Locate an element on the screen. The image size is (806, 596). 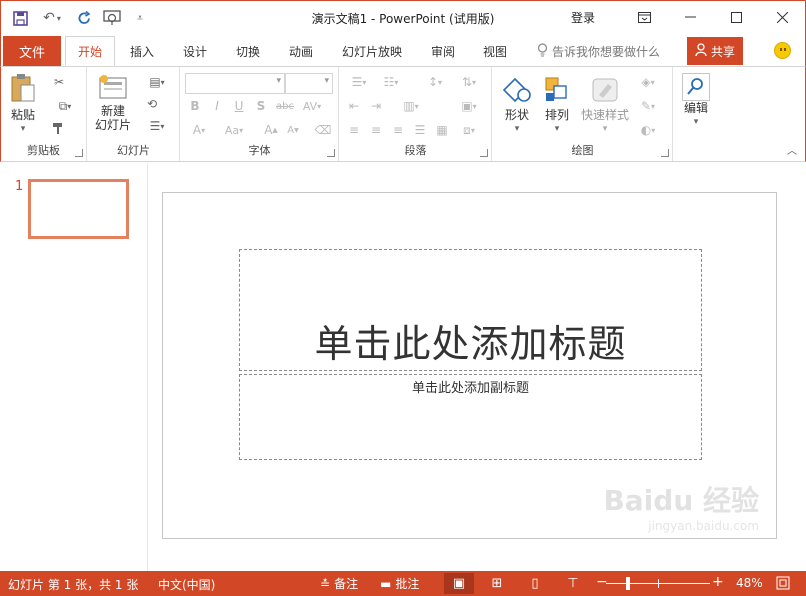
distributed-icon: ▦ is located at coordinates (442, 130).